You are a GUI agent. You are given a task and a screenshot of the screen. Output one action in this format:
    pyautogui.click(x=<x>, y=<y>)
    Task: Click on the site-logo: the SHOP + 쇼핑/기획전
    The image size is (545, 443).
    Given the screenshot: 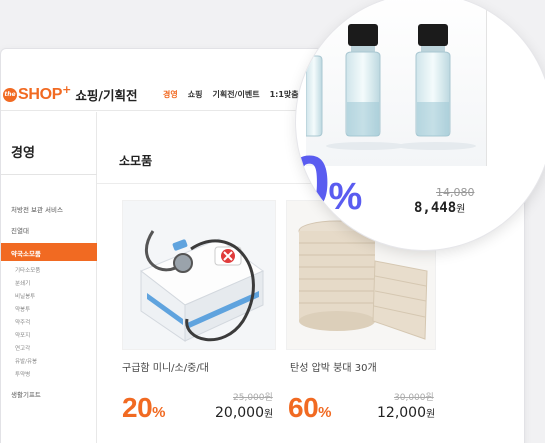 What is the action you would take?
    pyautogui.click(x=70, y=93)
    